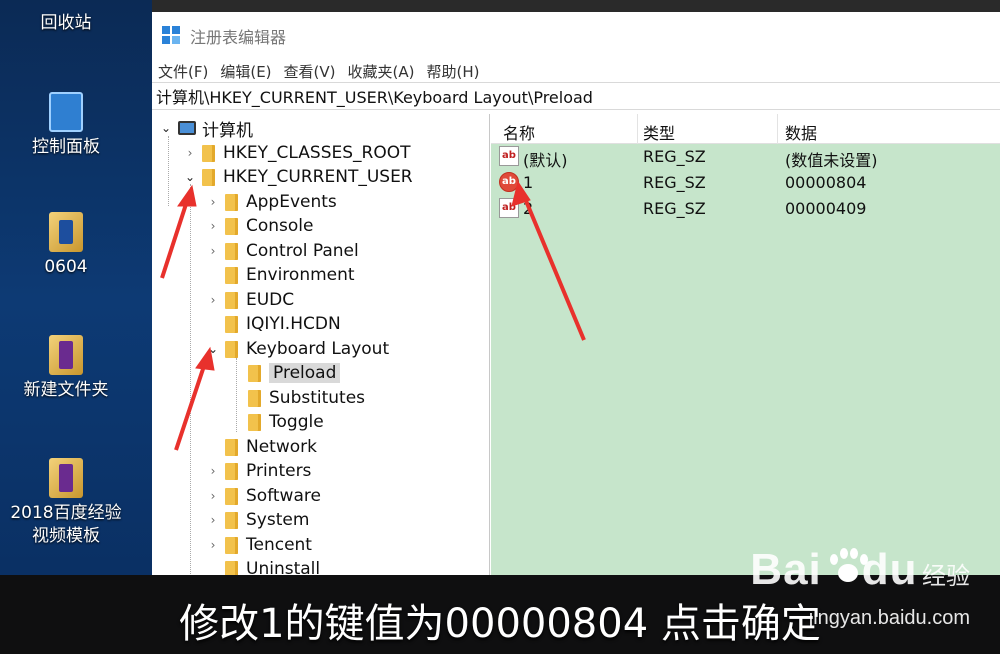 The image size is (1000, 654). I want to click on menu-edit: 编辑(E), so click(245, 71).